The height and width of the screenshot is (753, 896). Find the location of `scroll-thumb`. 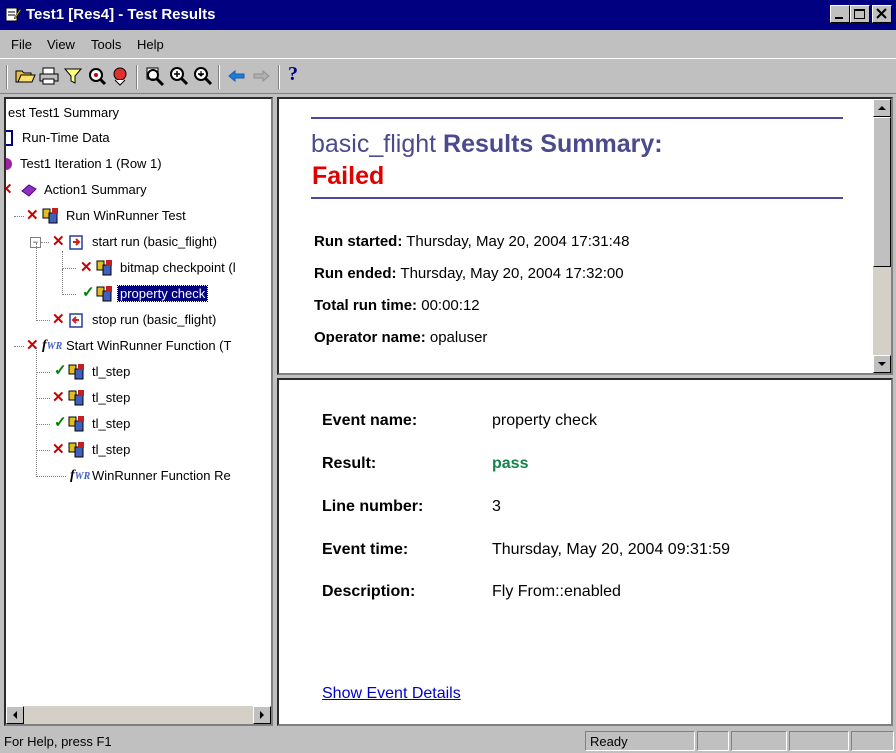

scroll-thumb is located at coordinates (882, 192).